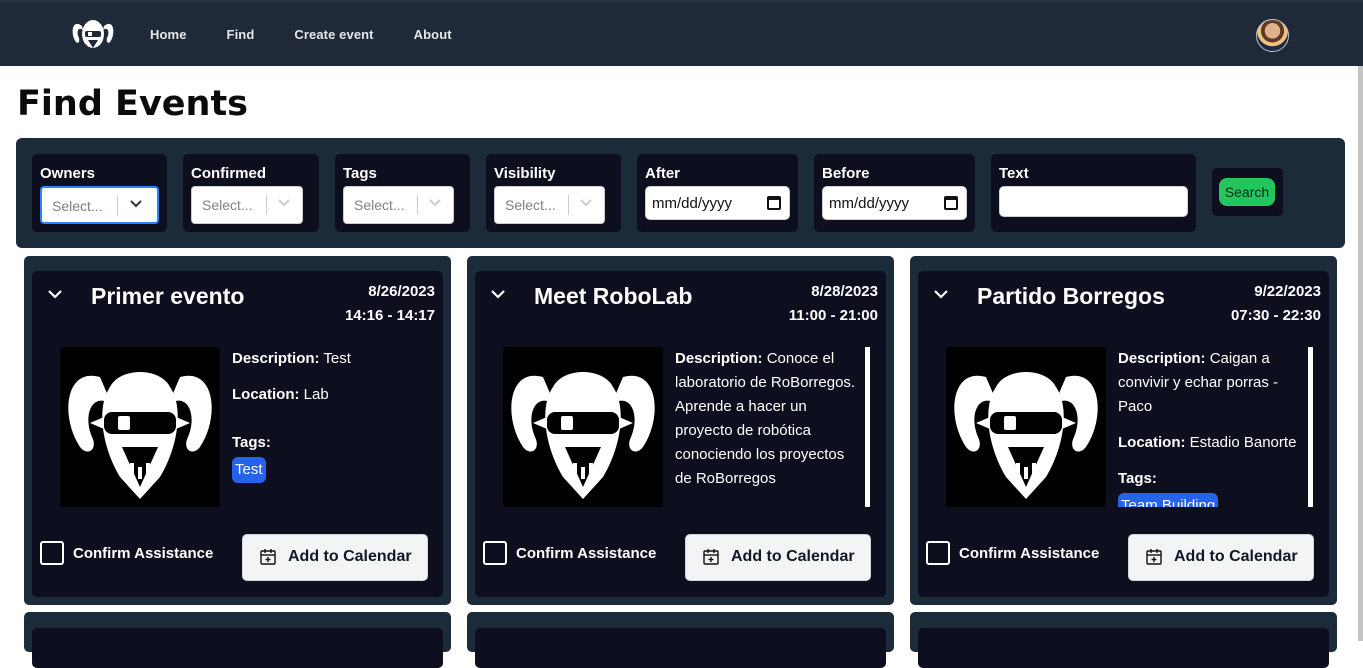 The height and width of the screenshot is (668, 1363). Describe the element at coordinates (681, 33) in the screenshot. I see `top-navbar: Home Find Create event About` at that location.